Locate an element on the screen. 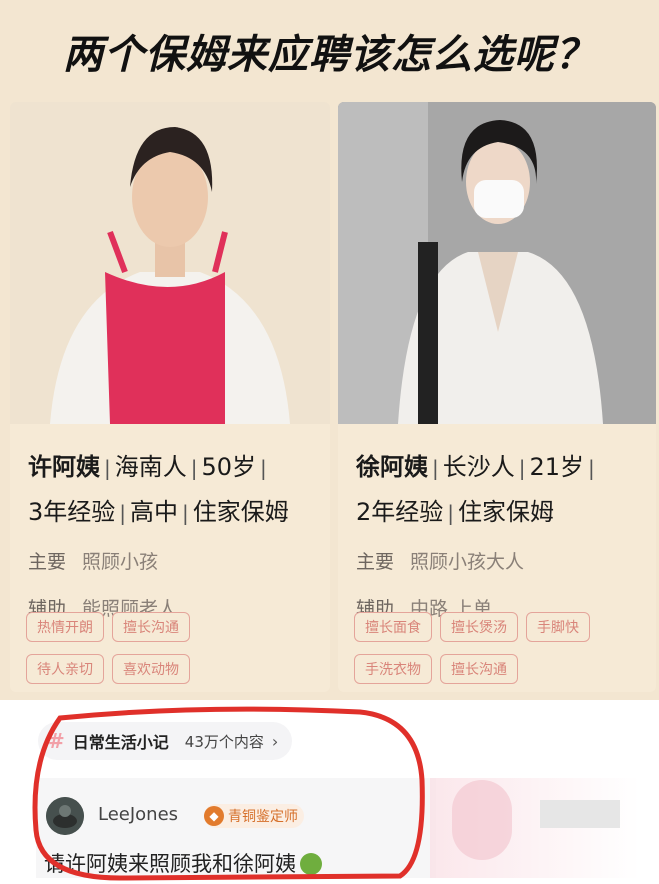 This screenshot has height=884, width=659. avatar is located at coordinates (65, 816).